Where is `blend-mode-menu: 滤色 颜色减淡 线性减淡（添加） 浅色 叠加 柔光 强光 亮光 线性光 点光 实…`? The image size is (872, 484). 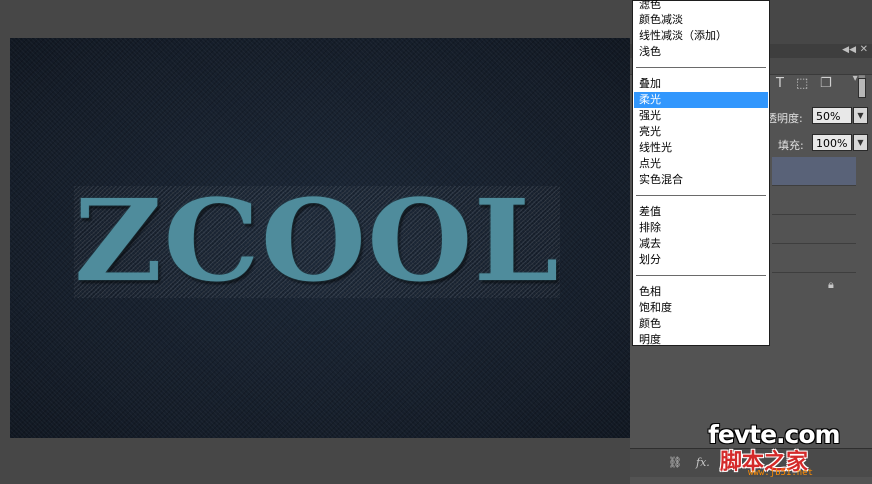 blend-mode-menu: 滤色 颜色减淡 线性减淡（添加） 浅色 叠加 柔光 强光 亮光 线性光 点光 实… is located at coordinates (701, 173).